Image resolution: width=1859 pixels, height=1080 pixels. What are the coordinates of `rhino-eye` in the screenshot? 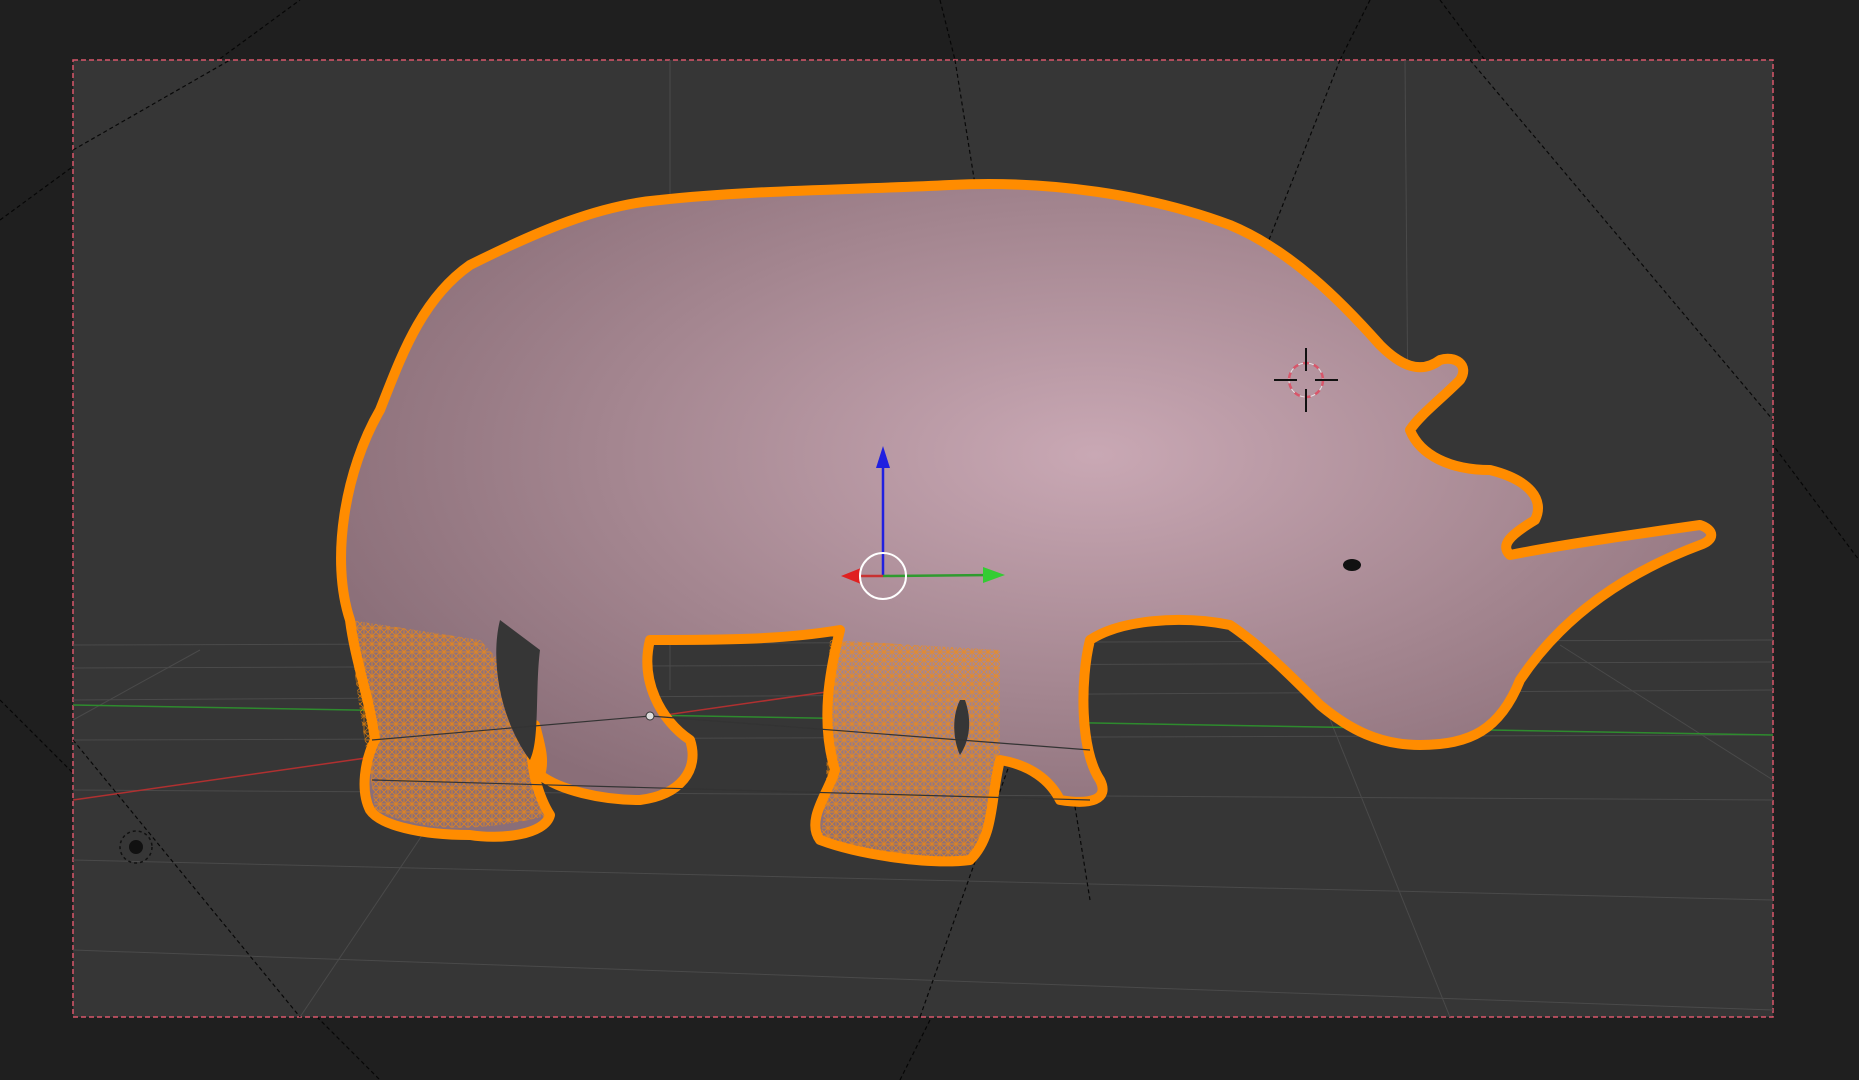 It's located at (1352, 565).